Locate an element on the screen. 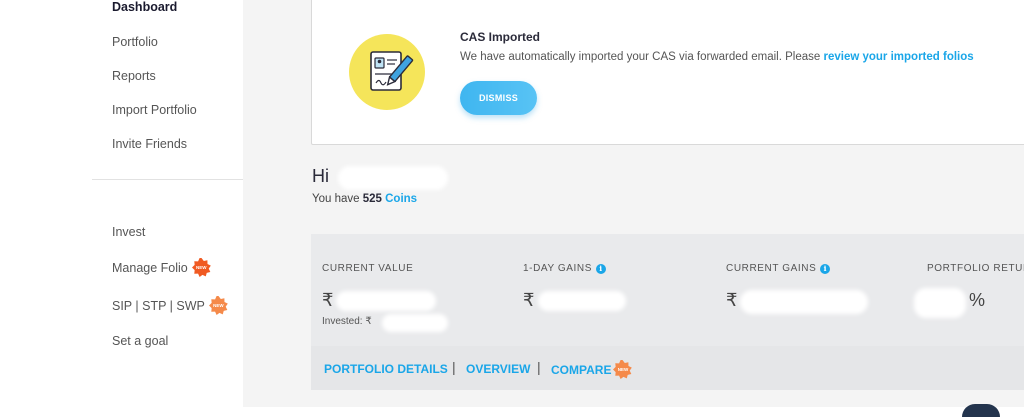 The image size is (1024, 417). cas-banner-title: CAS Imported is located at coordinates (500, 37).